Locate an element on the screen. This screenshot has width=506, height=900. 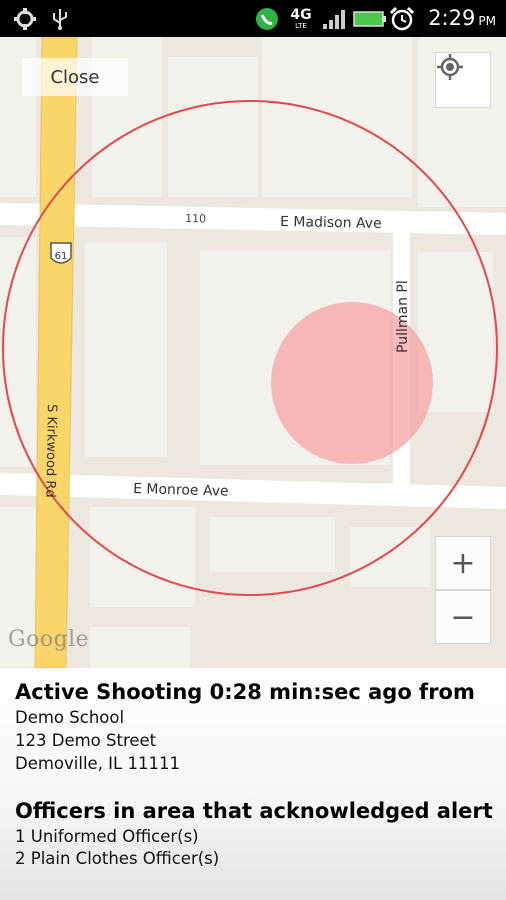
zoom-in-button: + is located at coordinates (463, 563).